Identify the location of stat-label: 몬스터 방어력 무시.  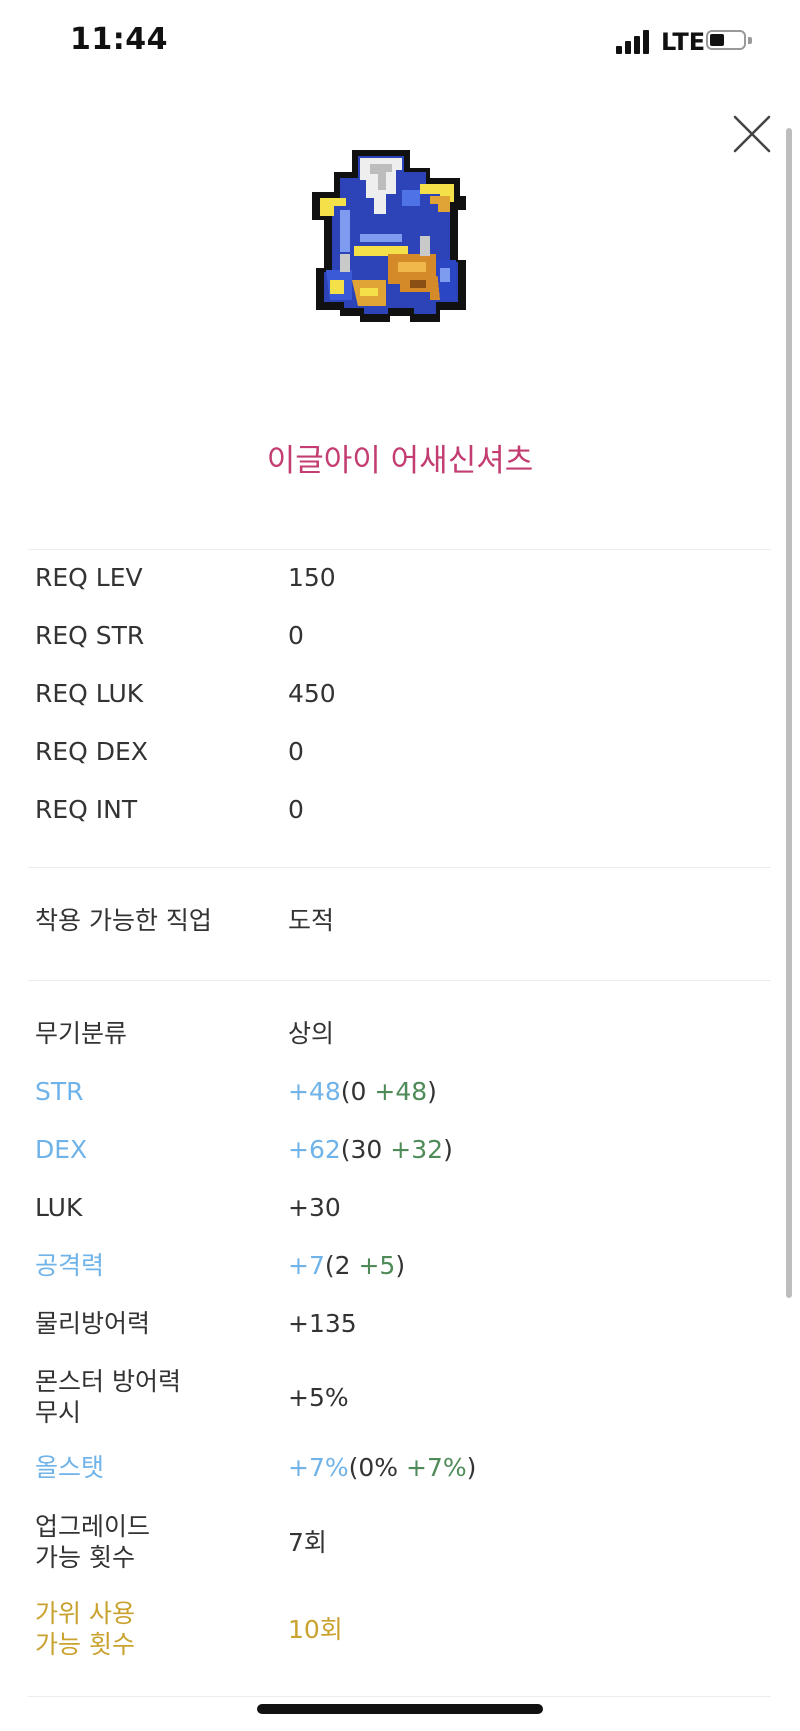
(155, 1397).